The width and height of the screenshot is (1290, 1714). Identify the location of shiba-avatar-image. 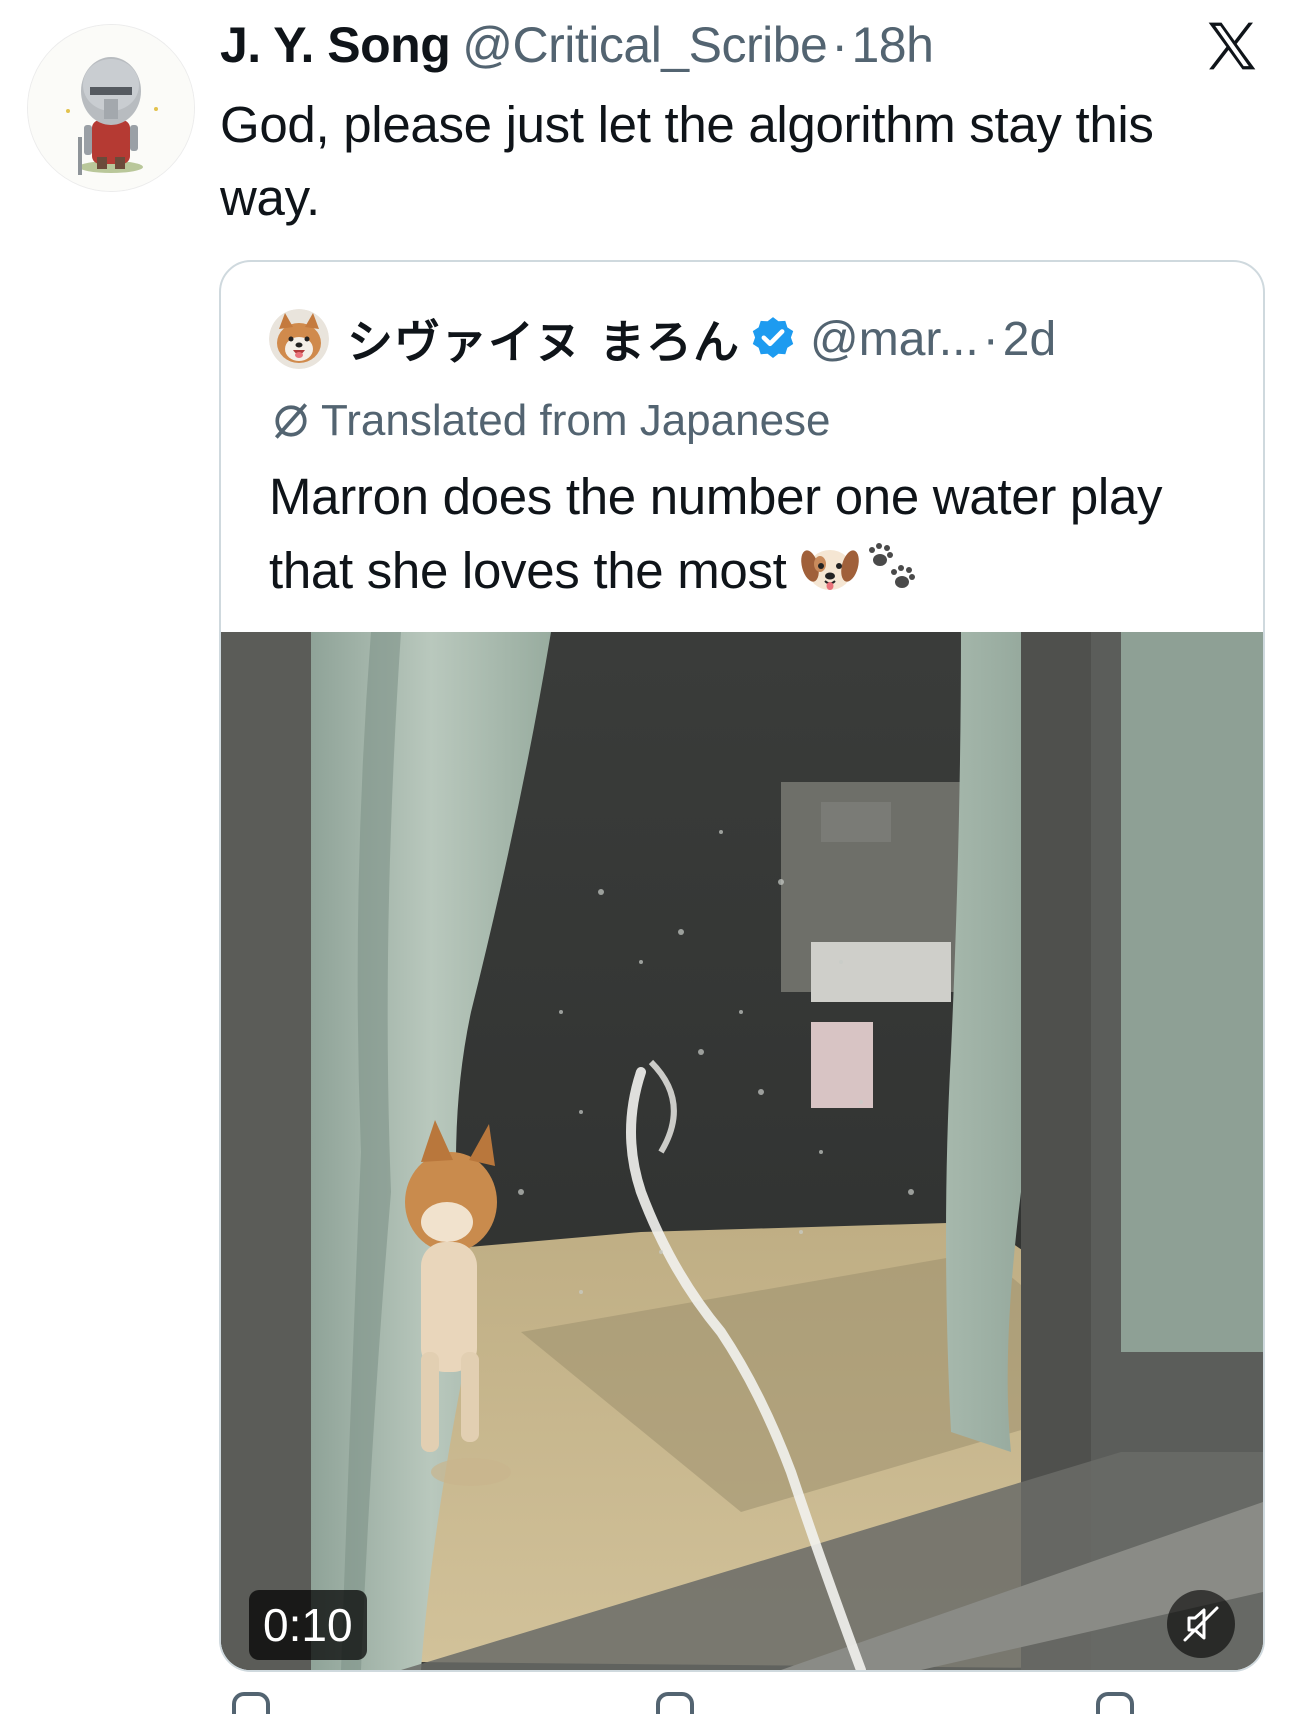
(299, 339).